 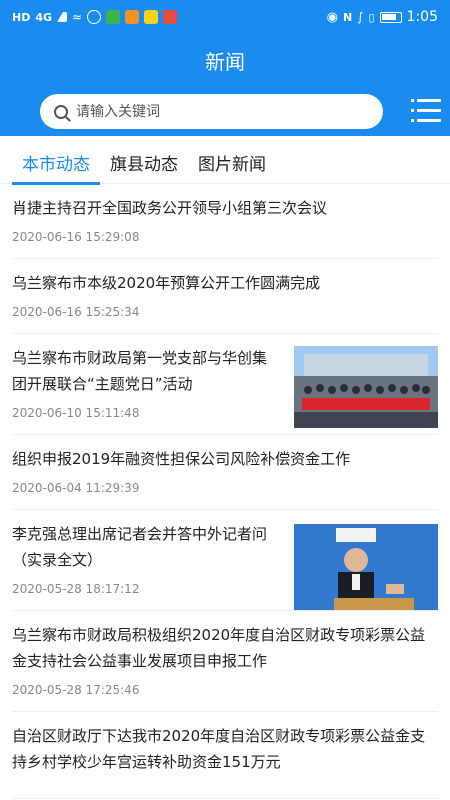 What do you see at coordinates (216, 111) in the screenshot?
I see `search-input` at bounding box center [216, 111].